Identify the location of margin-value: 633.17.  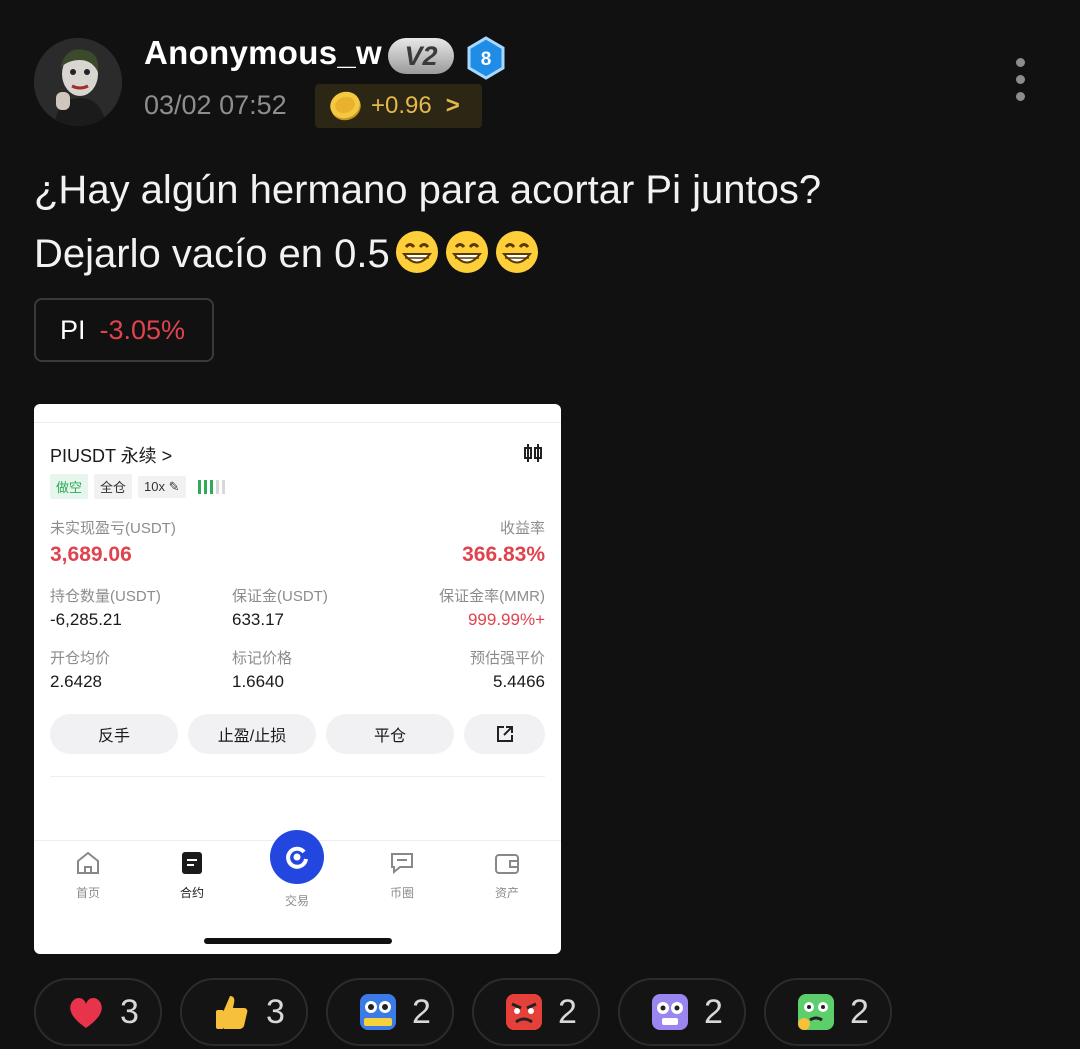
(258, 619).